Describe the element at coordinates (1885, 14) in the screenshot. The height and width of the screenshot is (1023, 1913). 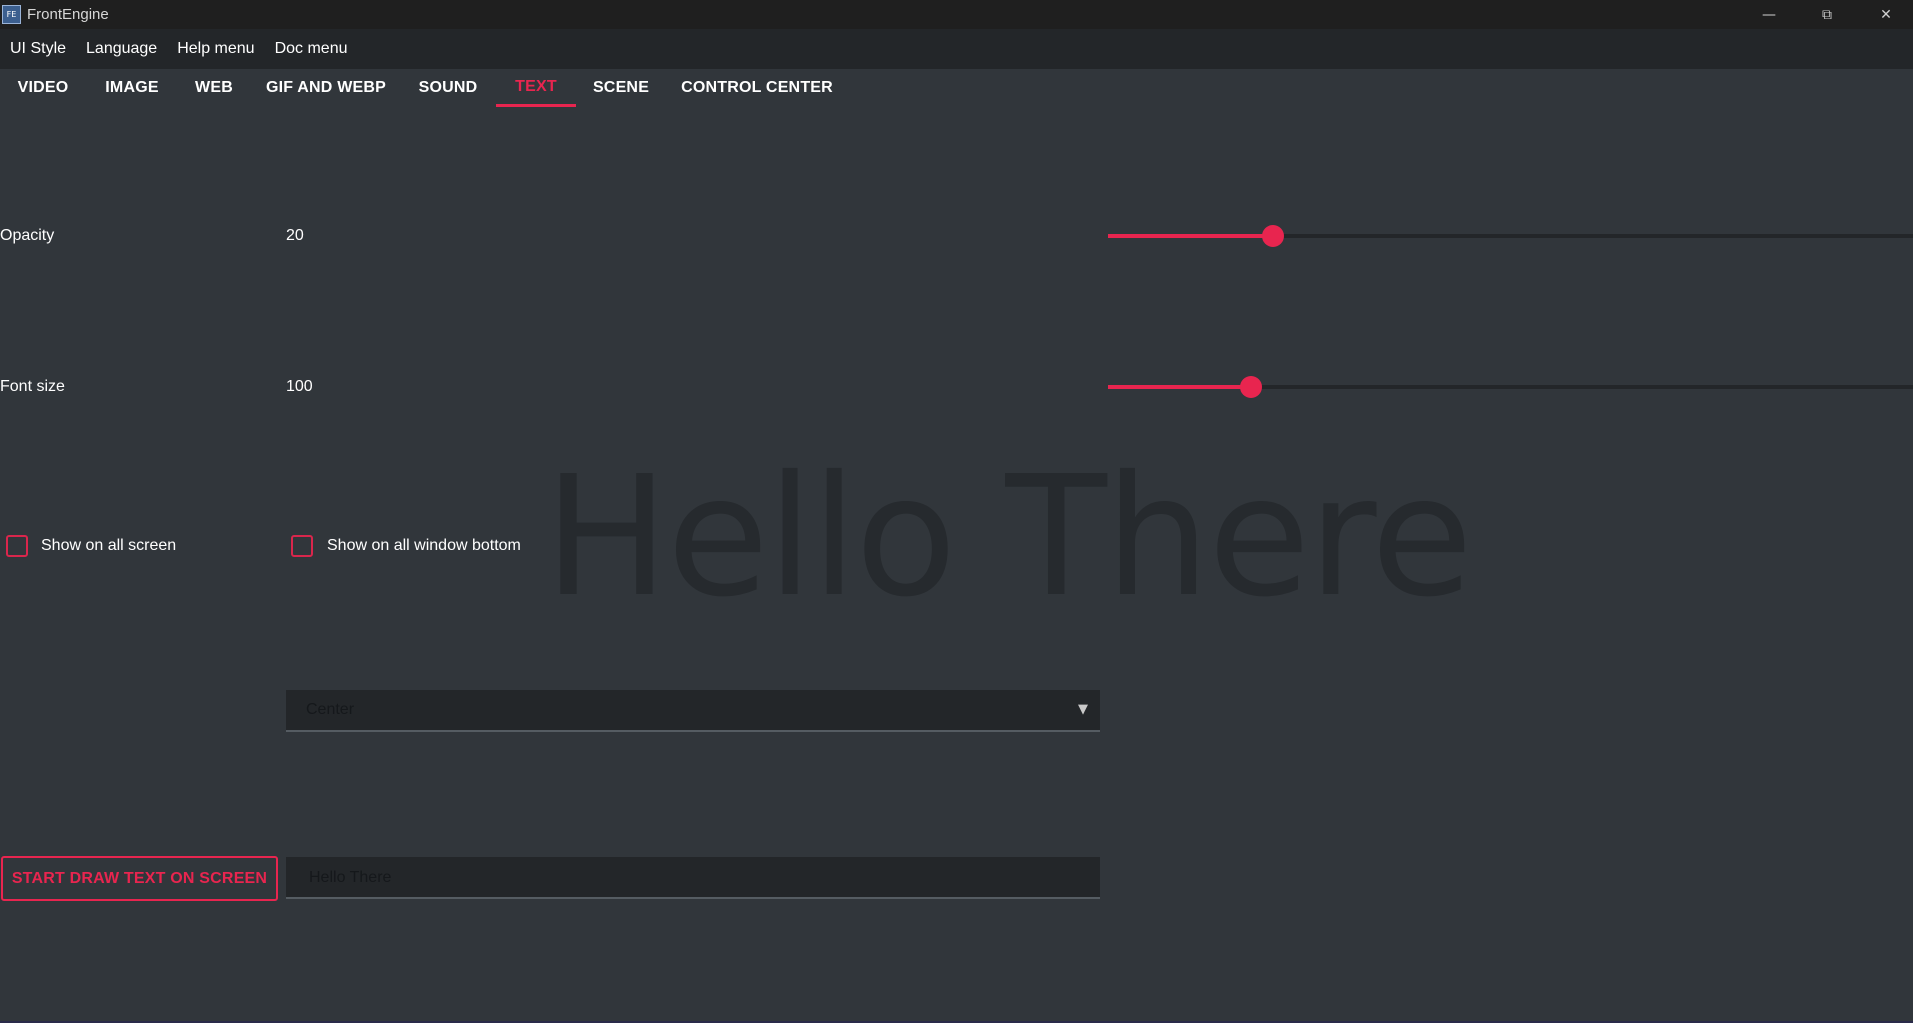
I see `close-icon: ✕` at that location.